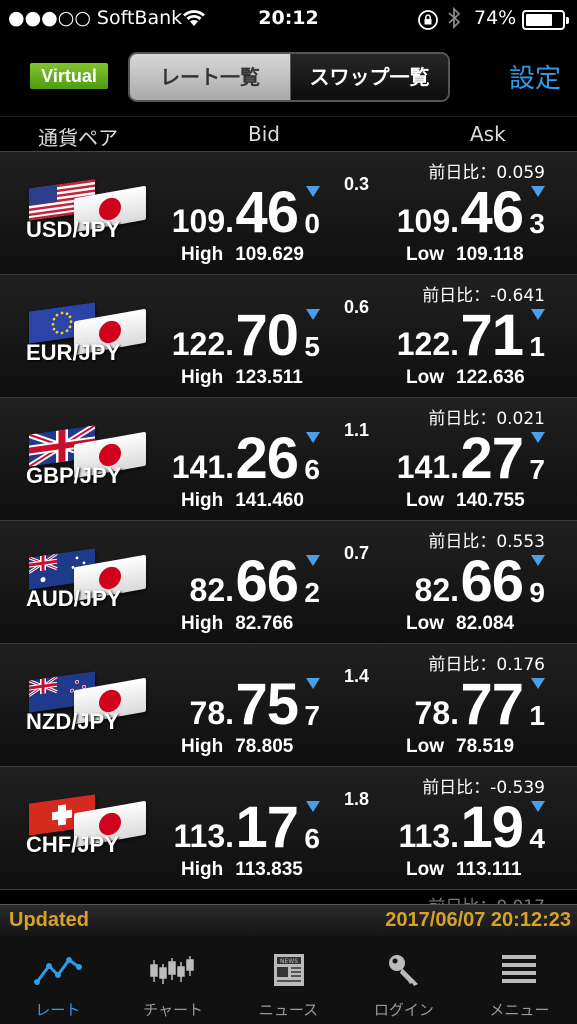 Image resolution: width=577 pixels, height=1024 pixels. I want to click on bid-price: 141. 26 6, so click(235, 458).